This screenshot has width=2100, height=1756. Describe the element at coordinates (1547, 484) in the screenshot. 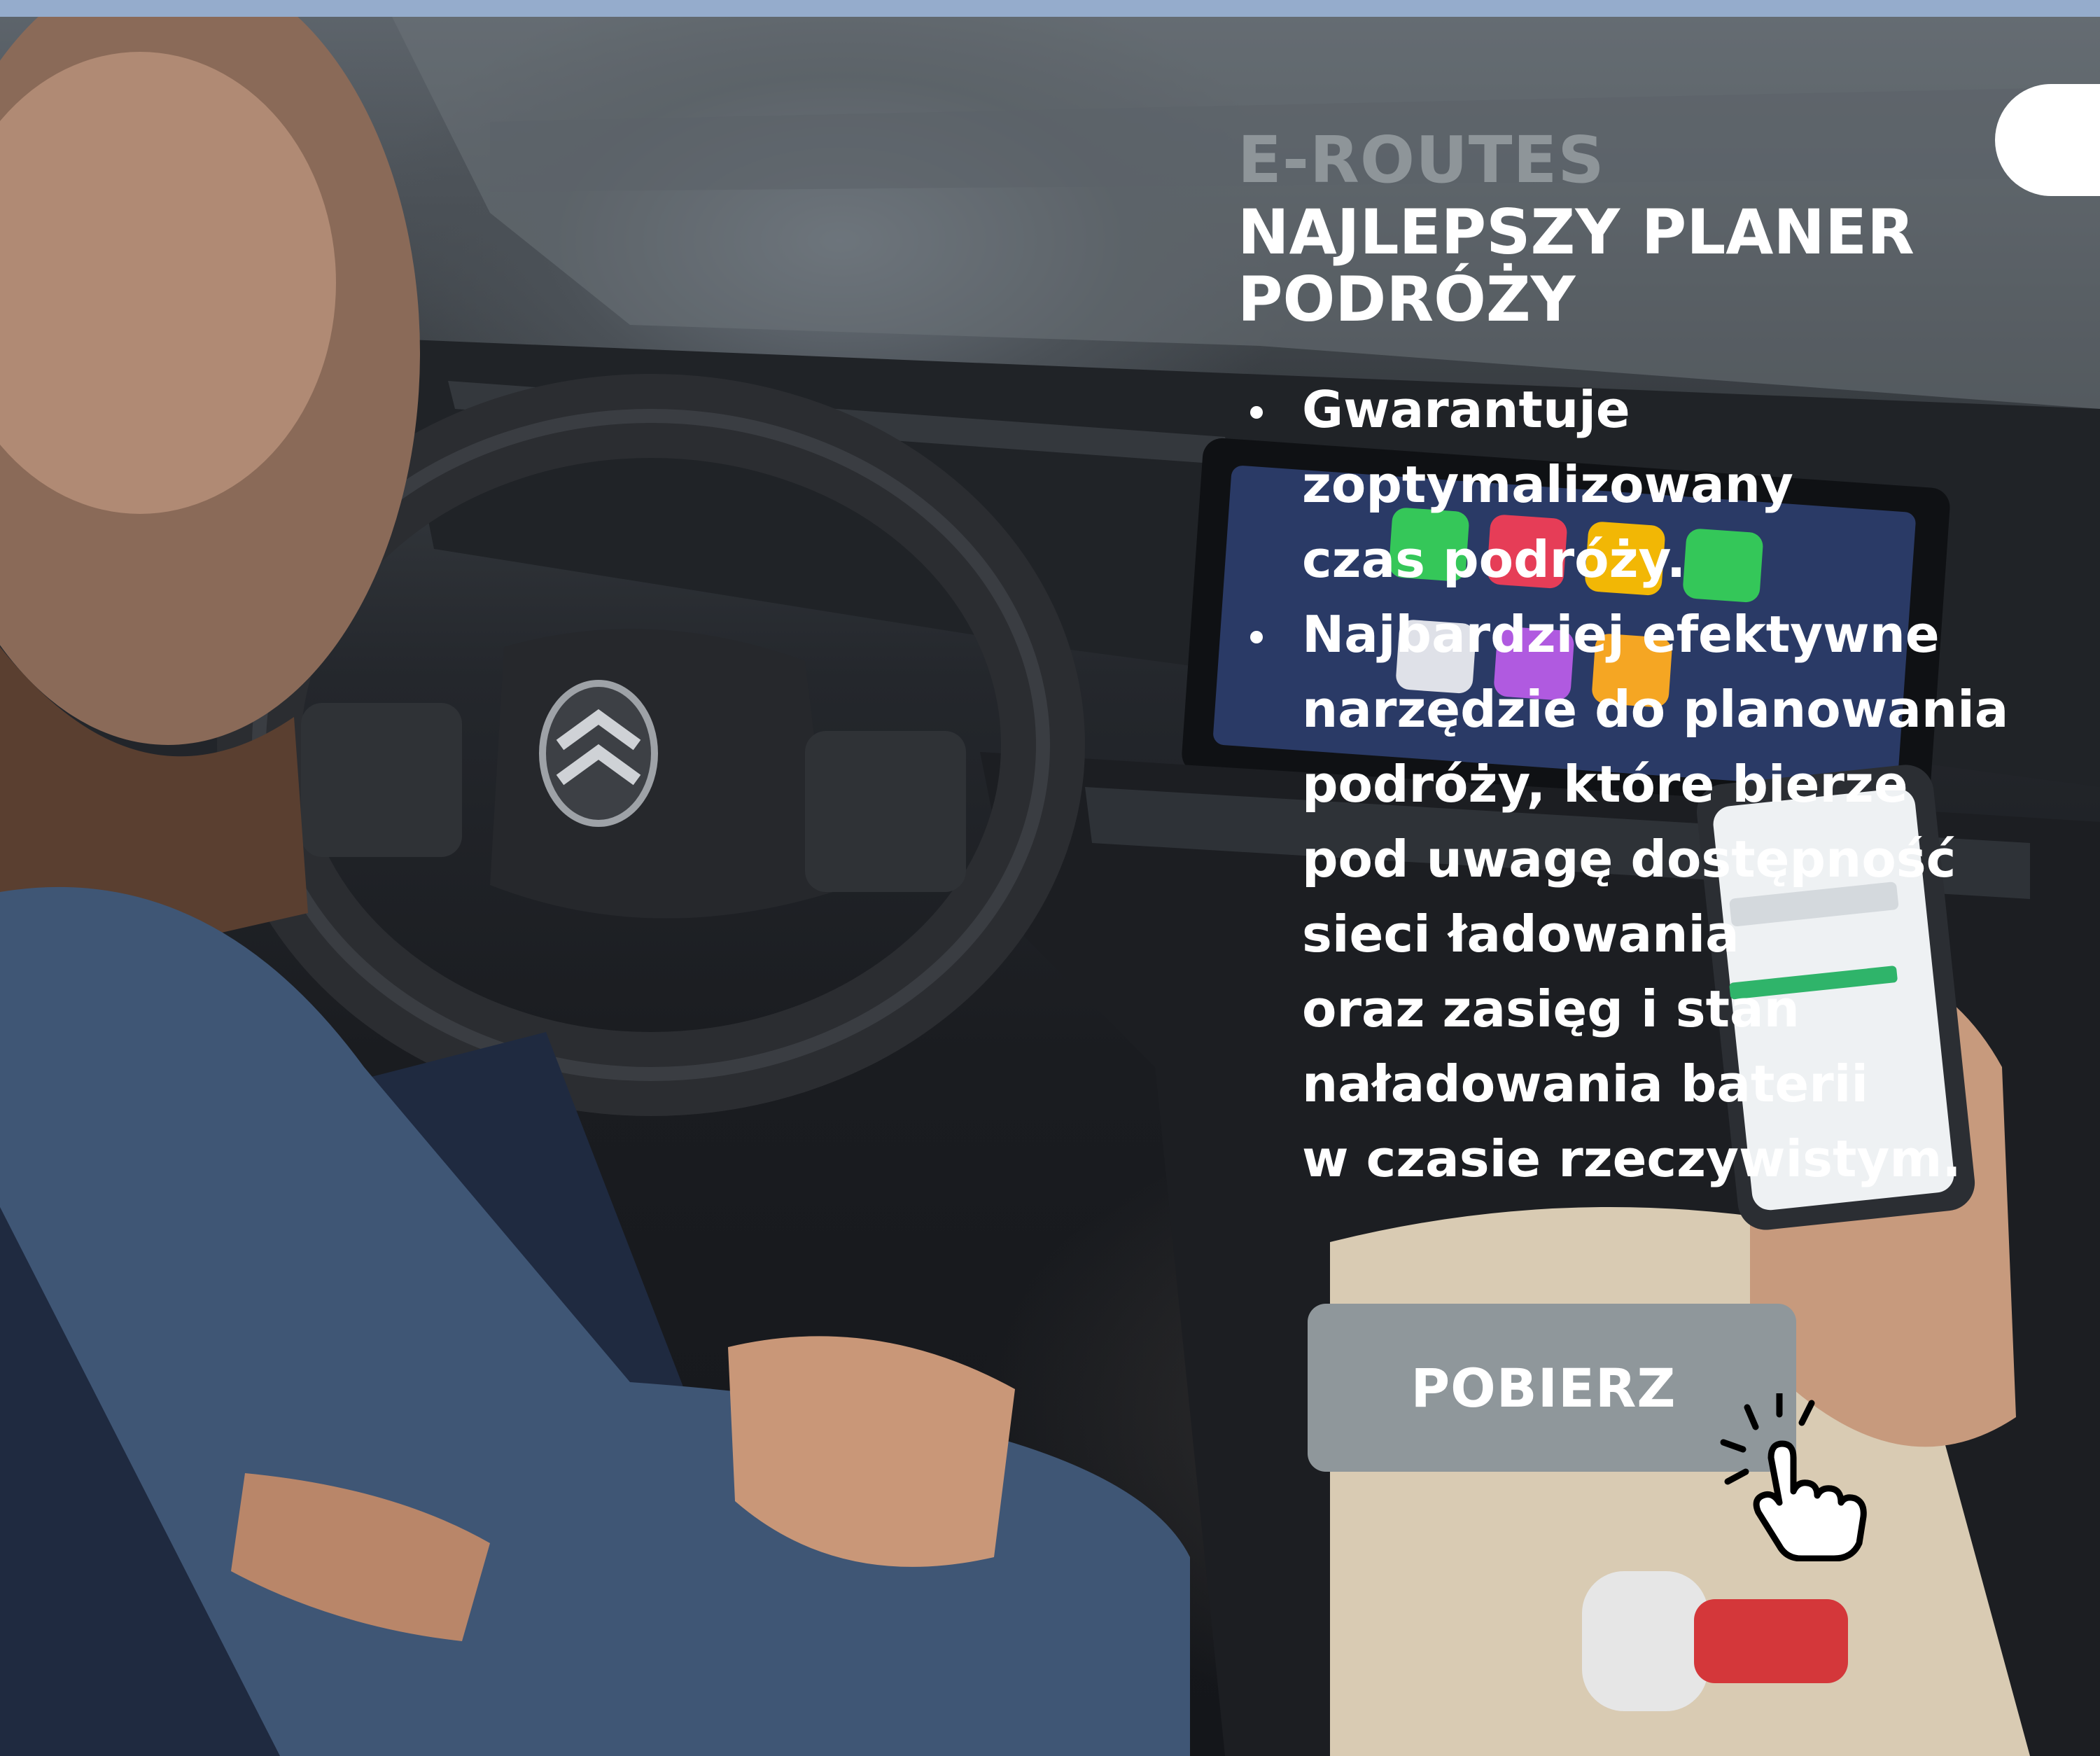

I see `feature-text-line: zoptymalizowany` at that location.